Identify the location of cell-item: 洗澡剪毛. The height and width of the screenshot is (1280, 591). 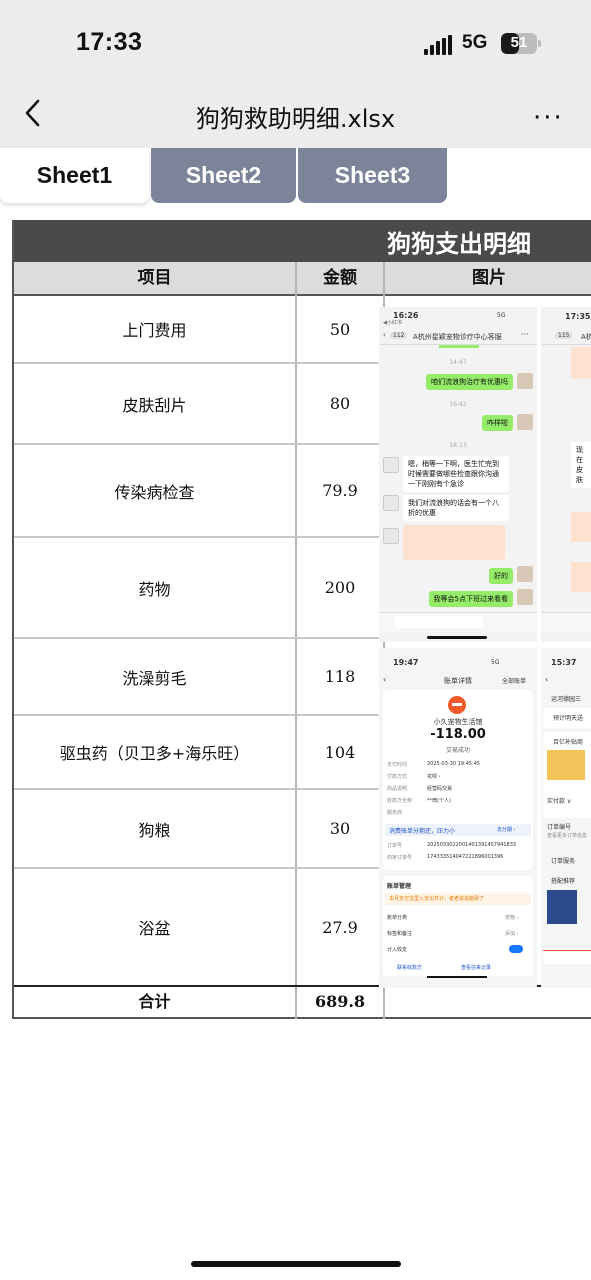
(154, 678).